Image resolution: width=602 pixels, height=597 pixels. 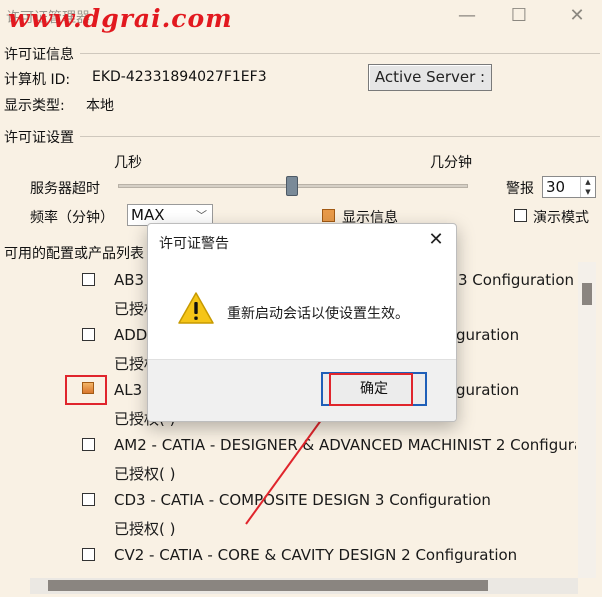 I want to click on dialog-message: 重新启动会话以使设置生效。, so click(x=318, y=314).